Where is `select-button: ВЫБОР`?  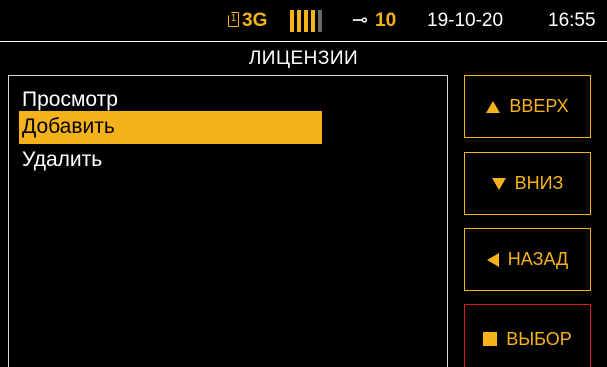
select-button: ВЫБОР is located at coordinates (527, 335).